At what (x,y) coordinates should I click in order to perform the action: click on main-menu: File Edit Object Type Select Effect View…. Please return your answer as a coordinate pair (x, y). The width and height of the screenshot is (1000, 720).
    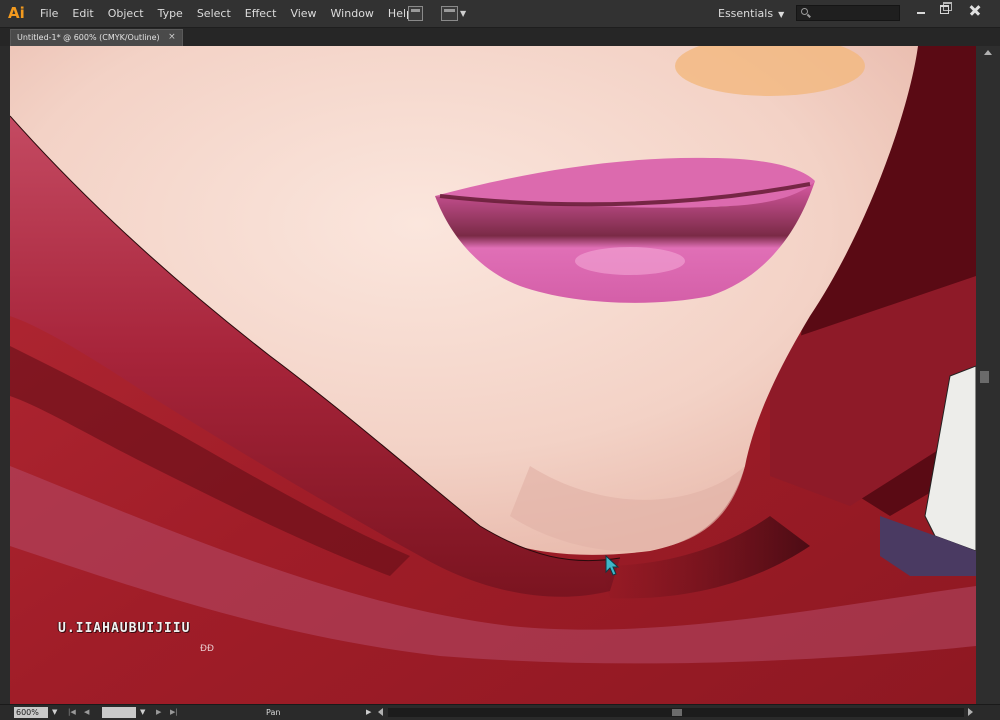
    Looking at the image, I should click on (230, 14).